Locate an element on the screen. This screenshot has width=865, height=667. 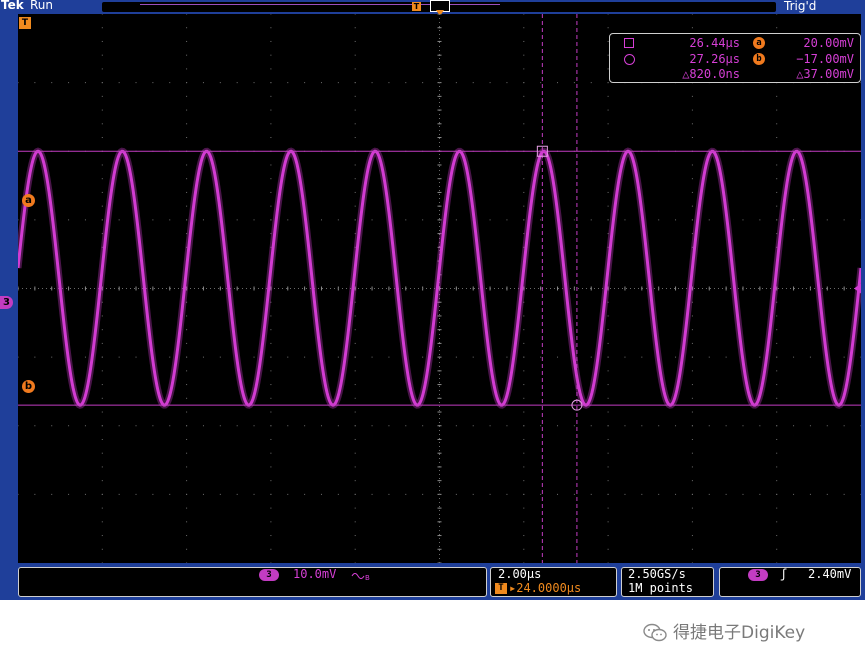
cursor-a-marker: a is located at coordinates (28, 200).